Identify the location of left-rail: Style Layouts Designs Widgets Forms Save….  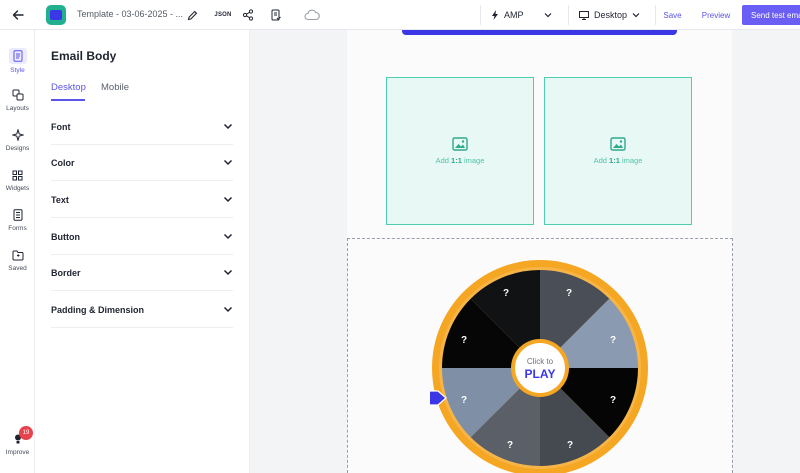
(17, 251).